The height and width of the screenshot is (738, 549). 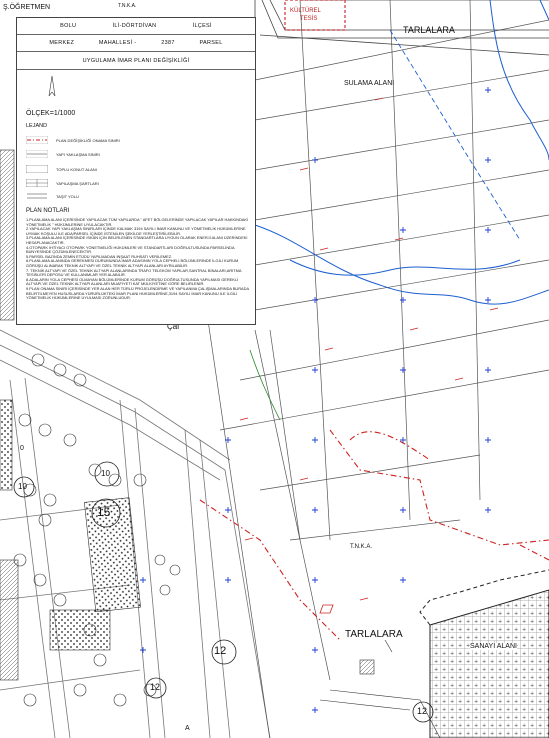 What do you see at coordinates (51, 113) in the screenshot?
I see `scale-label: ÖLÇEK=1/1000` at bounding box center [51, 113].